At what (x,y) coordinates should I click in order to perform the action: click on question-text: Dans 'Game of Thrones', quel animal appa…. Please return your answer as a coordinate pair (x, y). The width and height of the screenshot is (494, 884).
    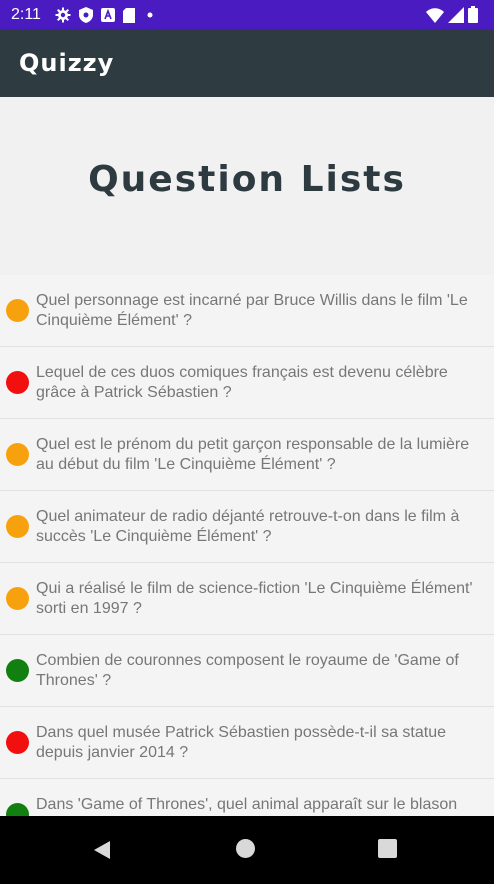
    Looking at the image, I should click on (247, 804).